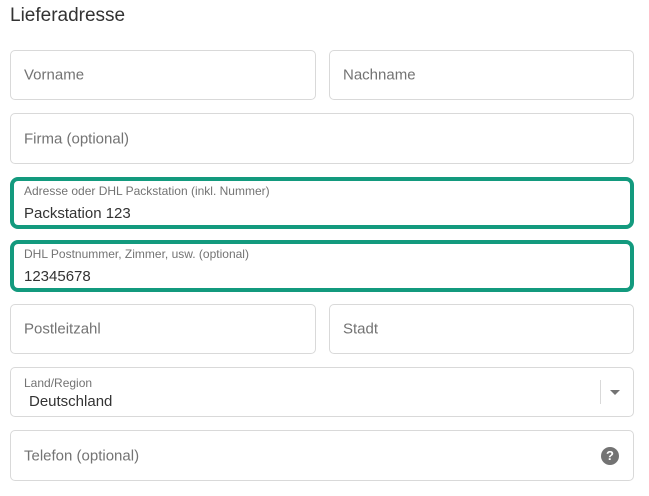  What do you see at coordinates (82, 455) in the screenshot?
I see `phone-placeholder: Telefon (optional)` at bounding box center [82, 455].